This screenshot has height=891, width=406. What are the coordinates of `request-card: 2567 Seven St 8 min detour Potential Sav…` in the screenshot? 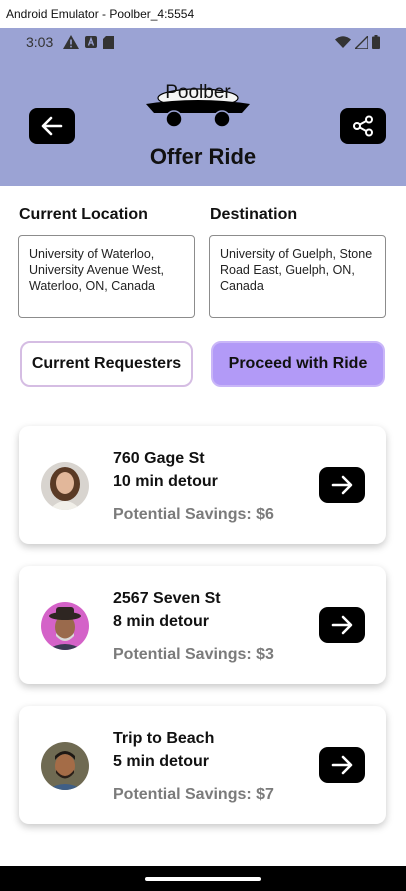 It's located at (202, 625).